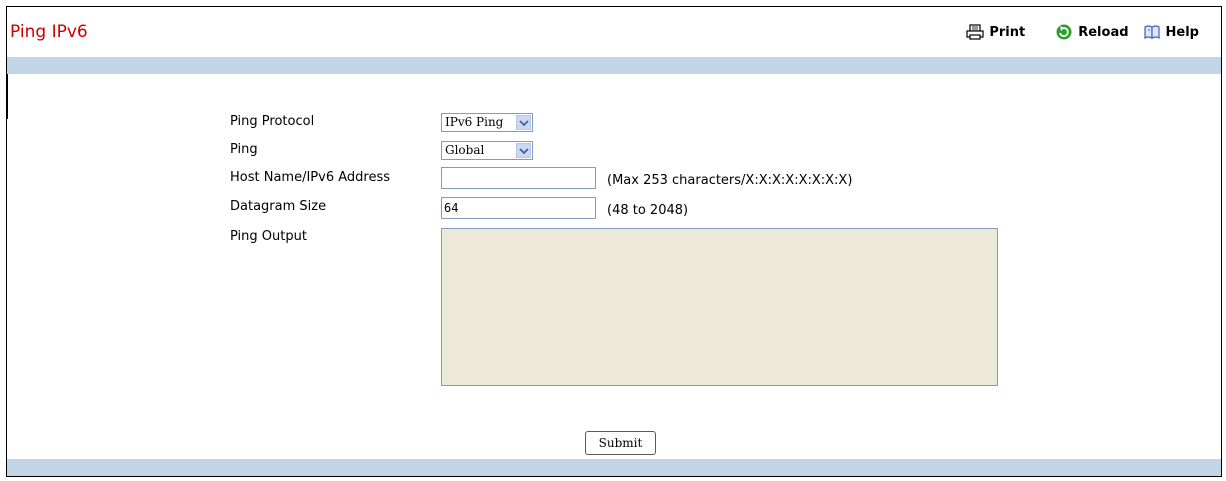 Image resolution: width=1226 pixels, height=481 pixels. Describe the element at coordinates (614, 467) in the screenshot. I see `footer-band` at that location.